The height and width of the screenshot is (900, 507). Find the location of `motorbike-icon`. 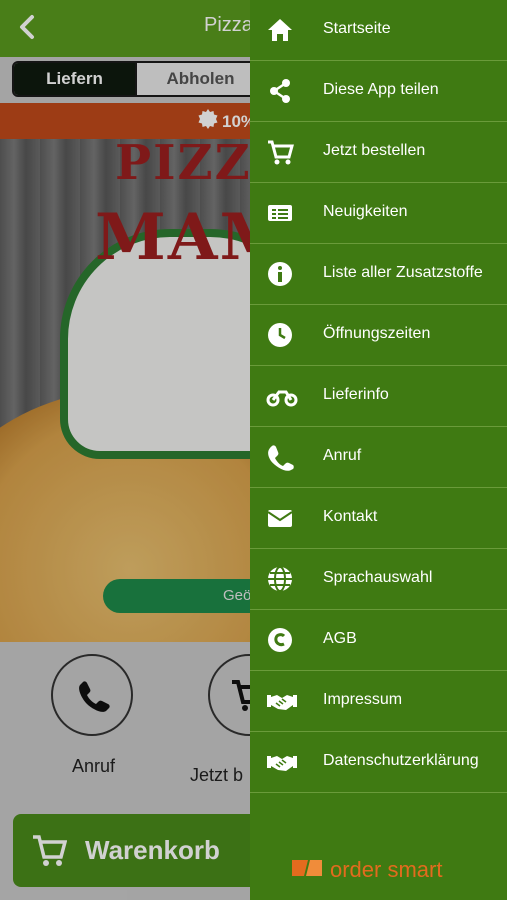

motorbike-icon is located at coordinates (282, 396).